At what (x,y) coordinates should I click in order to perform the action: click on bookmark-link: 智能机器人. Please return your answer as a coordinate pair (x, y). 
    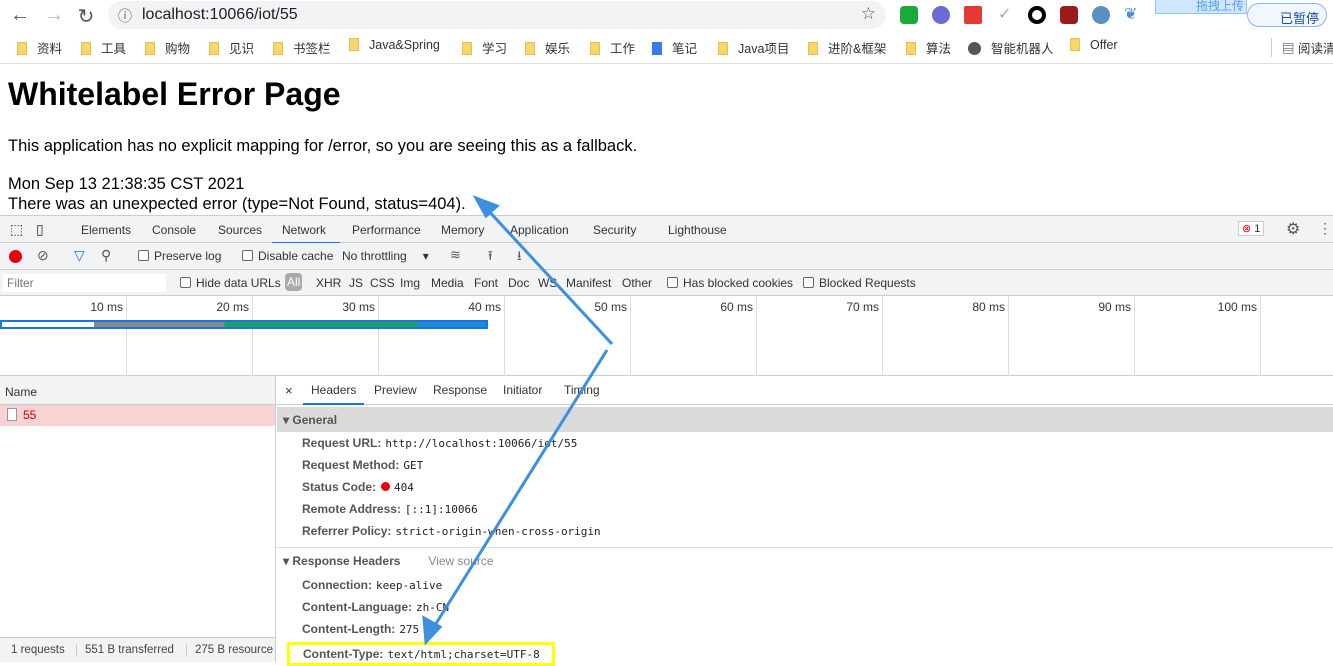
    Looking at the image, I should click on (1011, 47).